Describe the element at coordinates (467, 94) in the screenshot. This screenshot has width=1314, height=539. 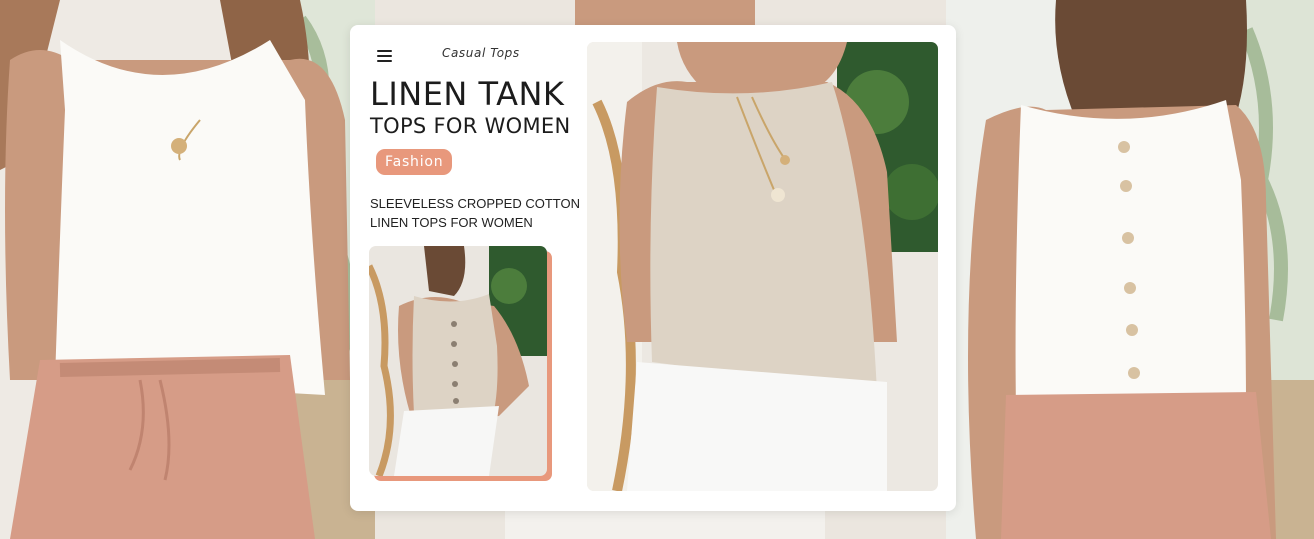
I see `title-line-1: LINEN TANK` at that location.